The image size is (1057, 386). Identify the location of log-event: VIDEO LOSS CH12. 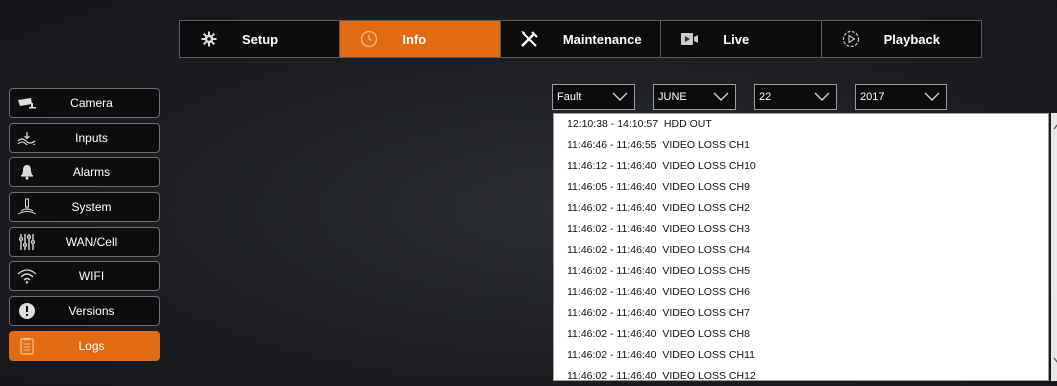
(709, 375).